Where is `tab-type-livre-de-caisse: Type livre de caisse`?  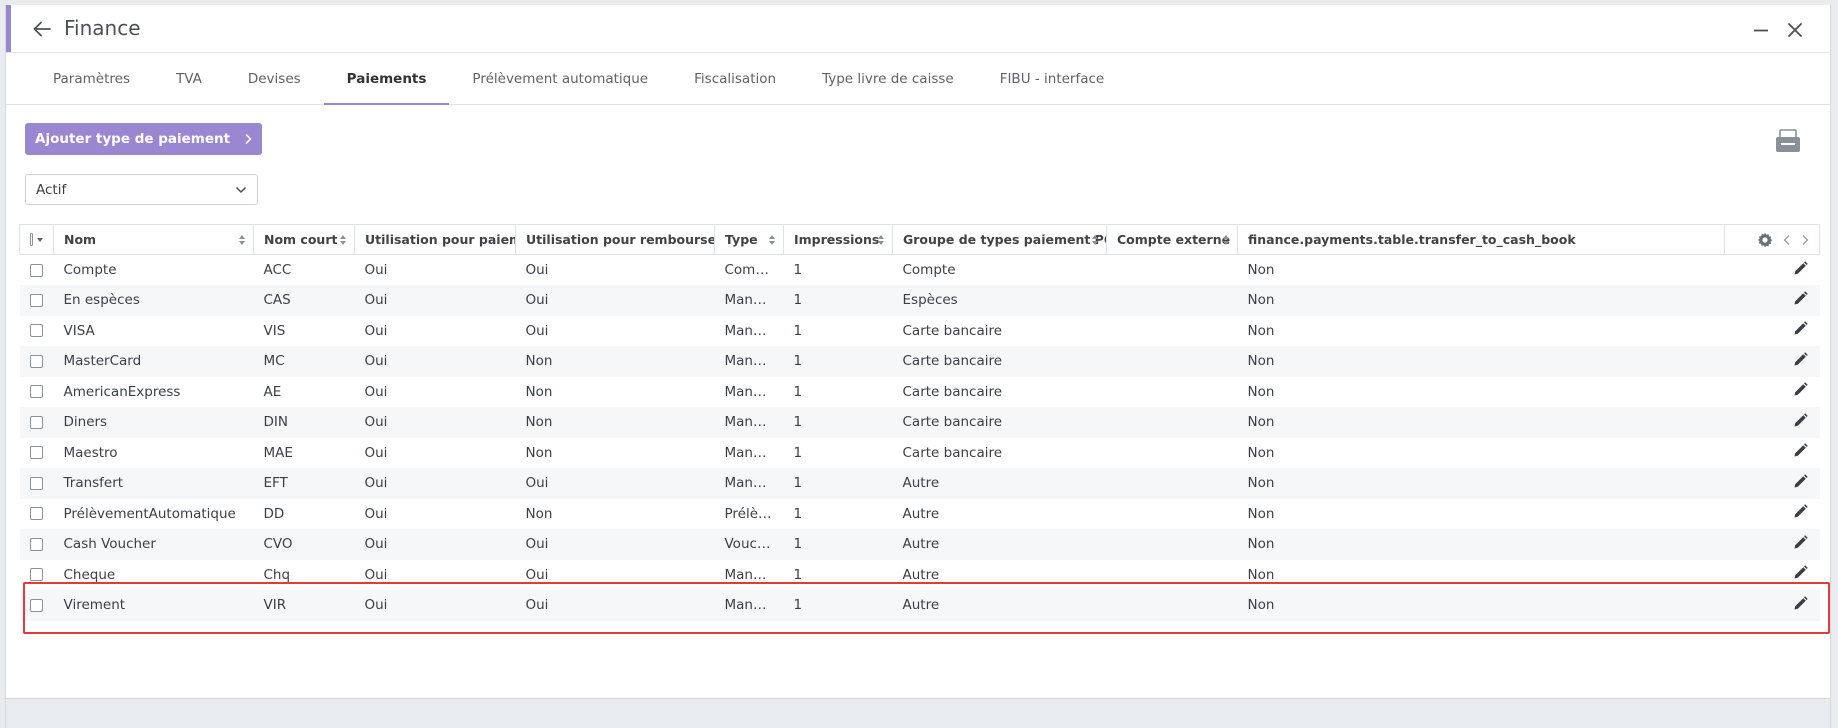
tab-type-livre-de-caisse: Type livre de caisse is located at coordinates (888, 78).